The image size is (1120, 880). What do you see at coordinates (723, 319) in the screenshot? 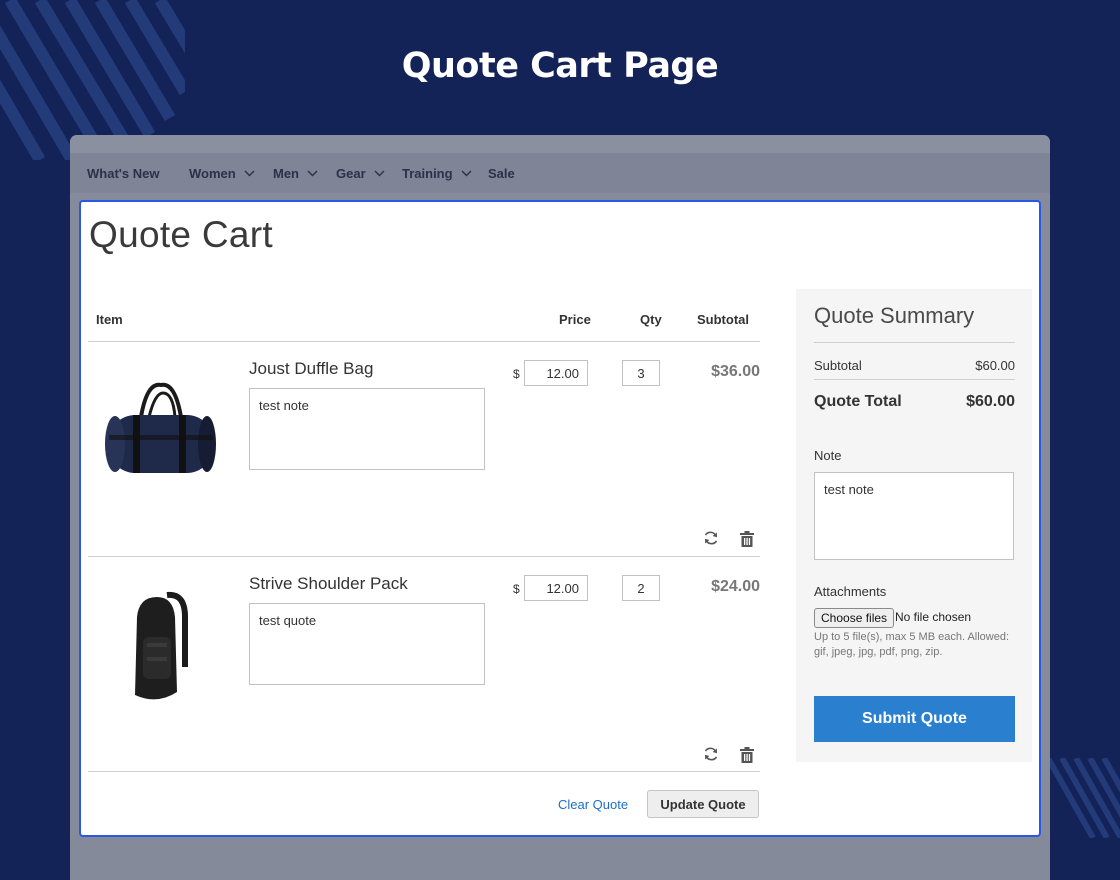
I see `column-header-subtotal: Subtotal` at bounding box center [723, 319].